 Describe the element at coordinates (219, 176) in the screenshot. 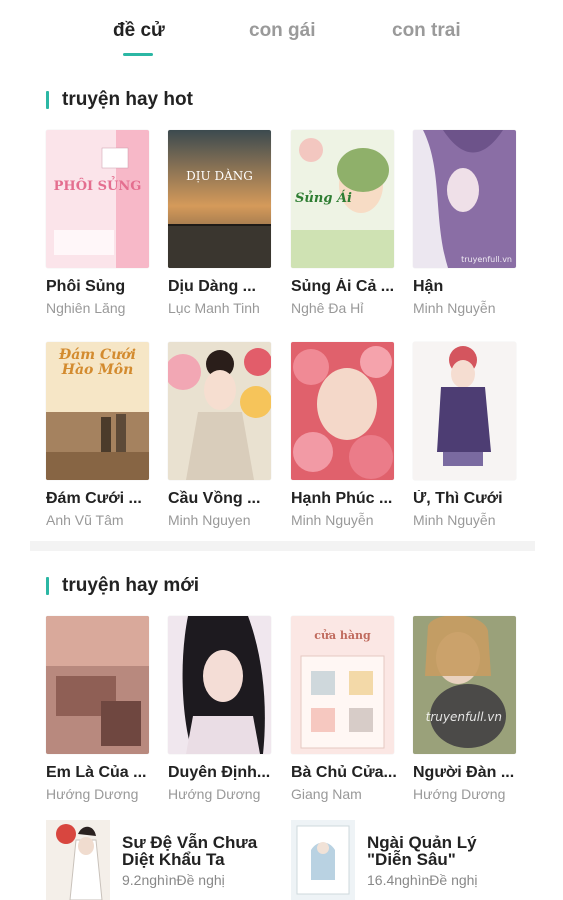

I see `cover-title: DỊU DÀNG` at that location.